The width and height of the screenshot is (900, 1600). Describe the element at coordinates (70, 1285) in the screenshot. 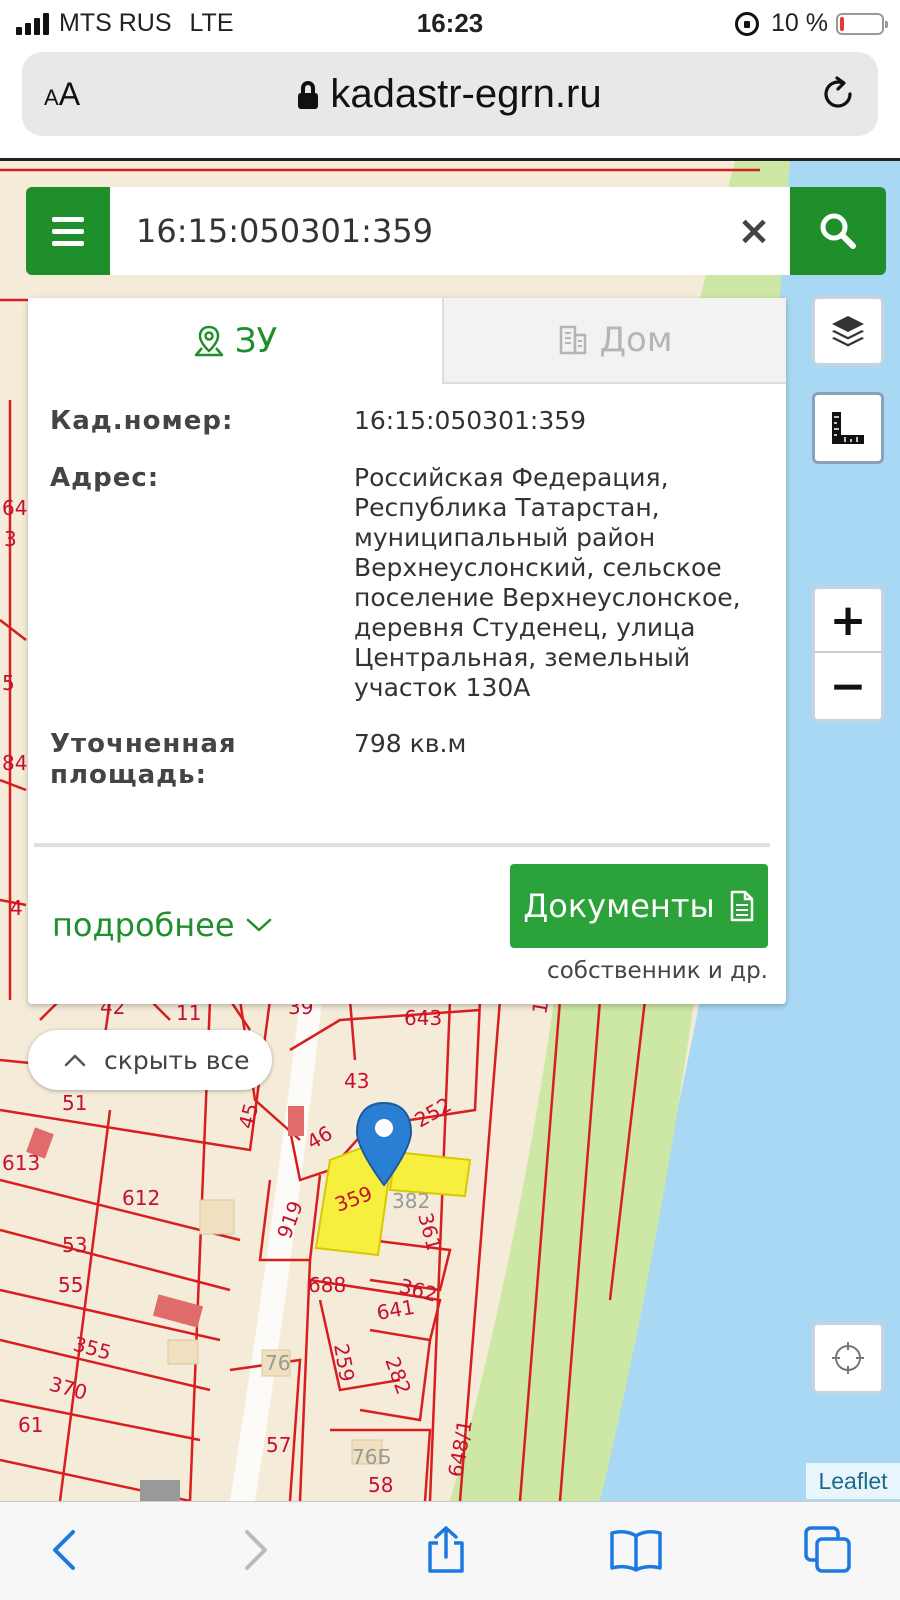

I see `parcel-label: 55` at that location.